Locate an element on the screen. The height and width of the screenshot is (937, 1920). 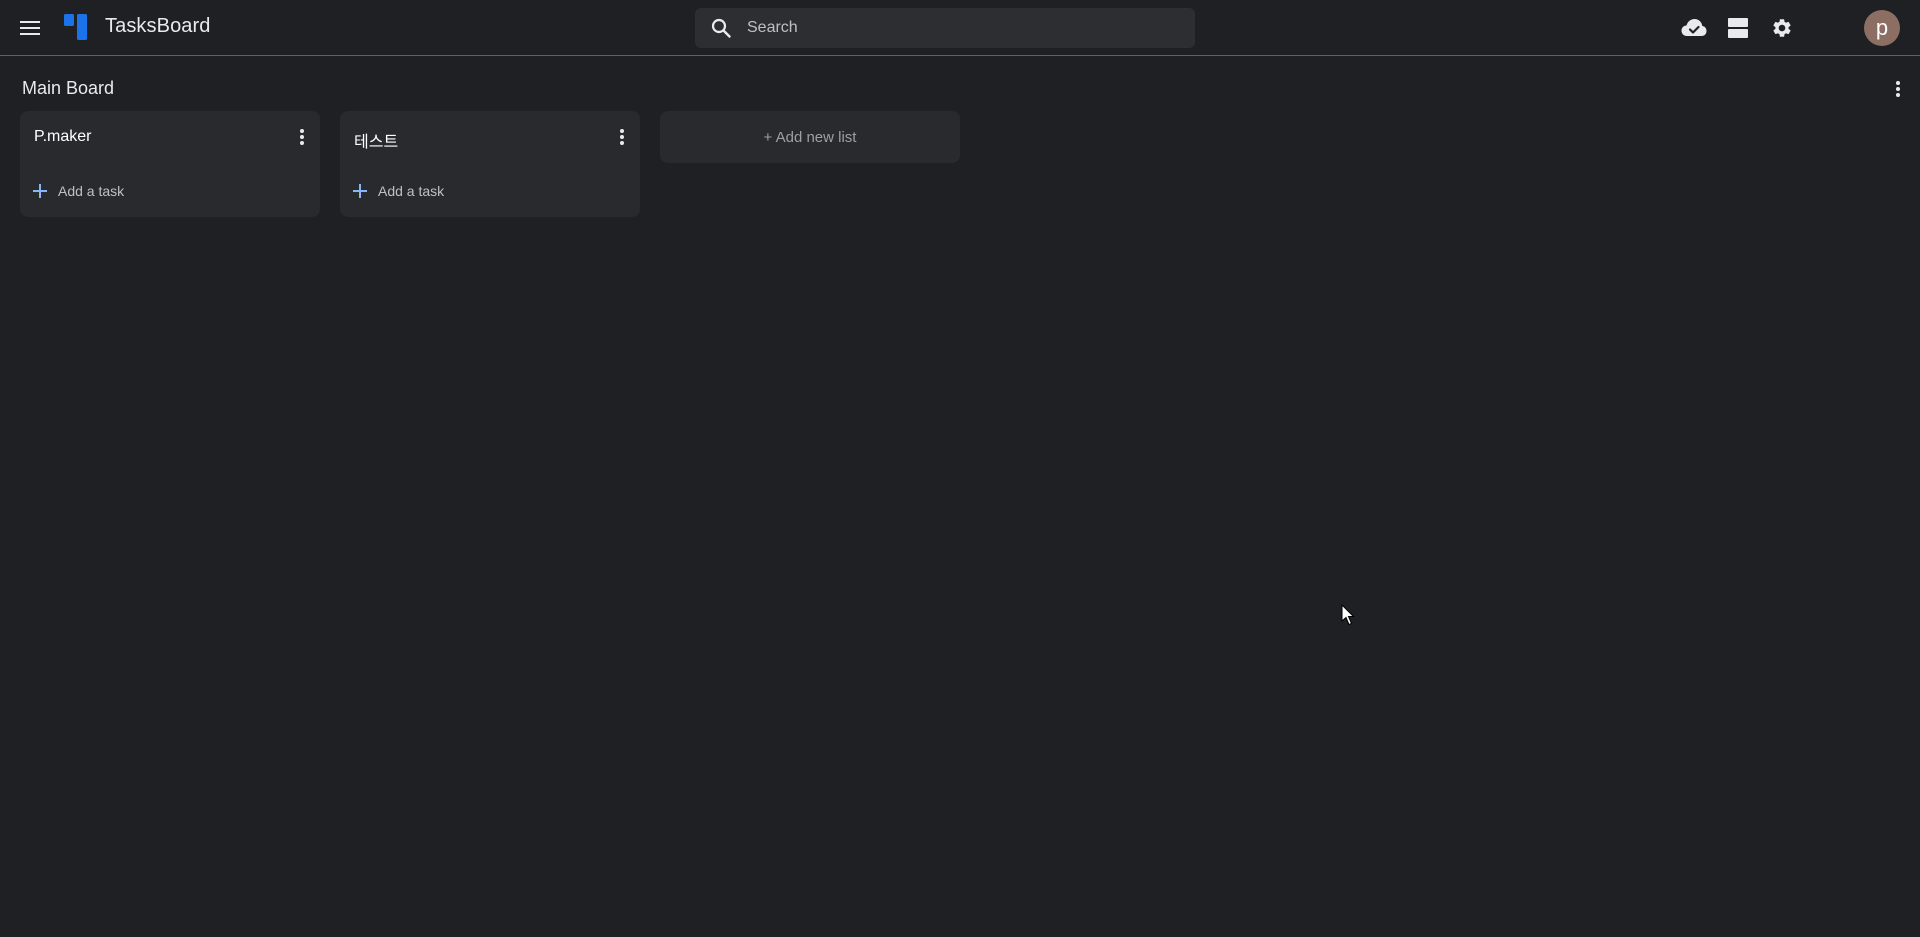
sync-status-button is located at coordinates (1694, 28).